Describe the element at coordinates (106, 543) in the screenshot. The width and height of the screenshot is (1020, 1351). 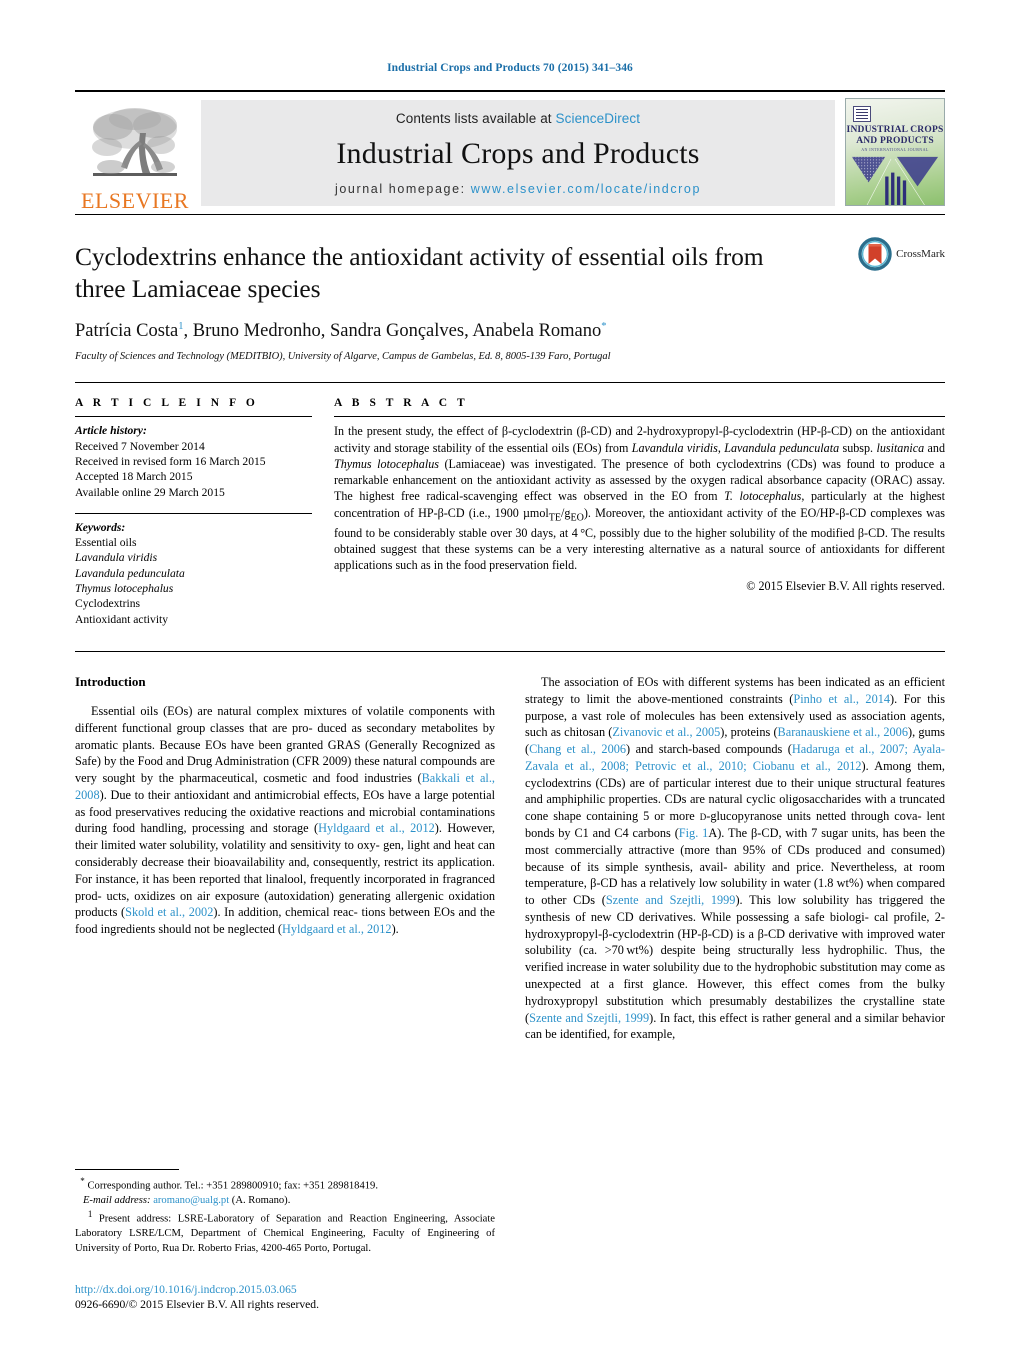
I see `keyword-item: Essential oils` at that location.